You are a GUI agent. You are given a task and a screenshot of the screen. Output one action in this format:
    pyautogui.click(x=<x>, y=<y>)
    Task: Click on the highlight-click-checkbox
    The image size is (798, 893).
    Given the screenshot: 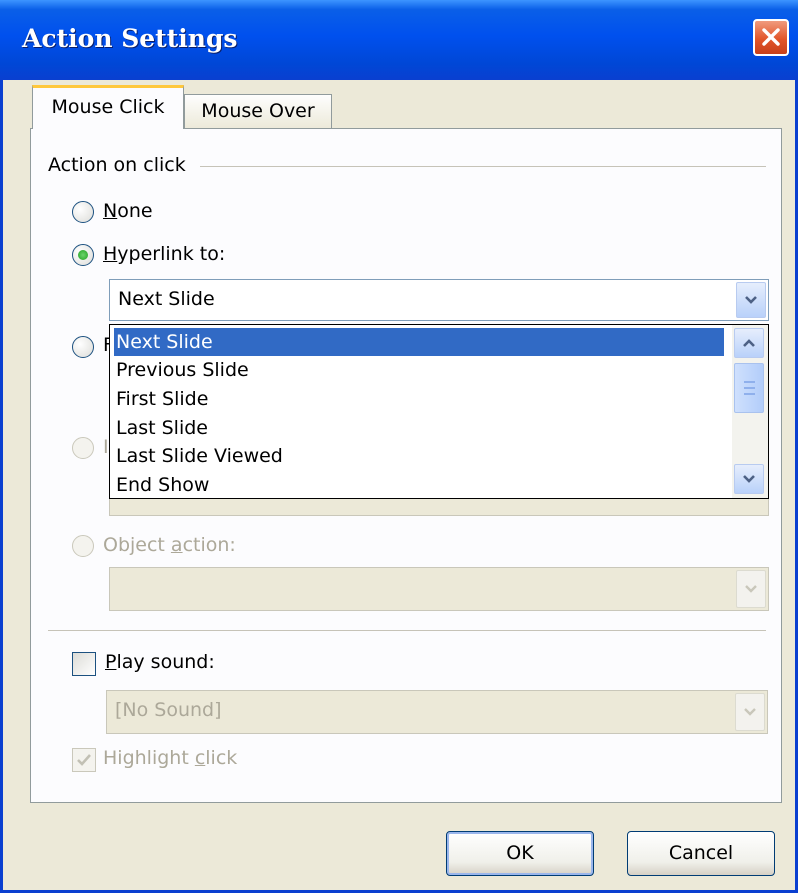 What is the action you would take?
    pyautogui.click(x=84, y=760)
    